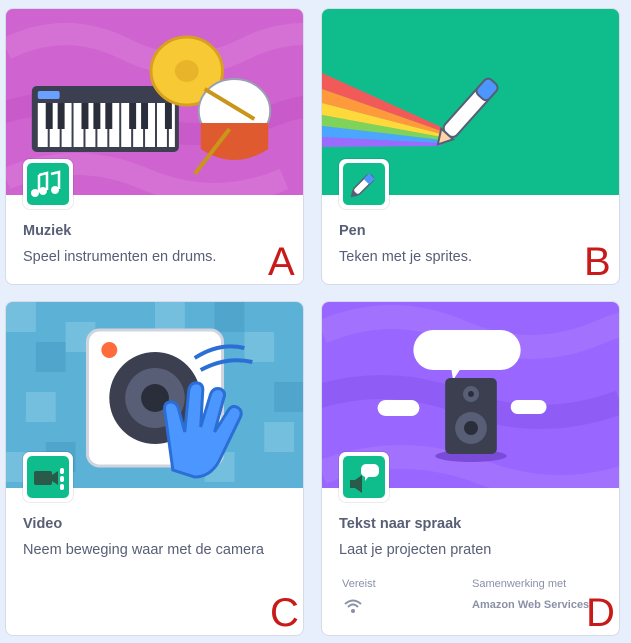  I want to click on video-icon-badge, so click(48, 477).